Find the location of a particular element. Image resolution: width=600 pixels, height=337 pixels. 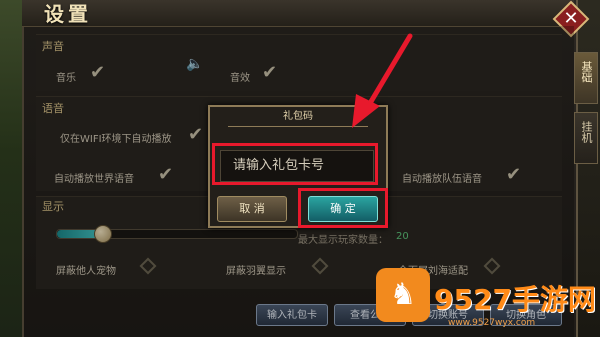

tab-basic: 基础 is located at coordinates (586, 78).